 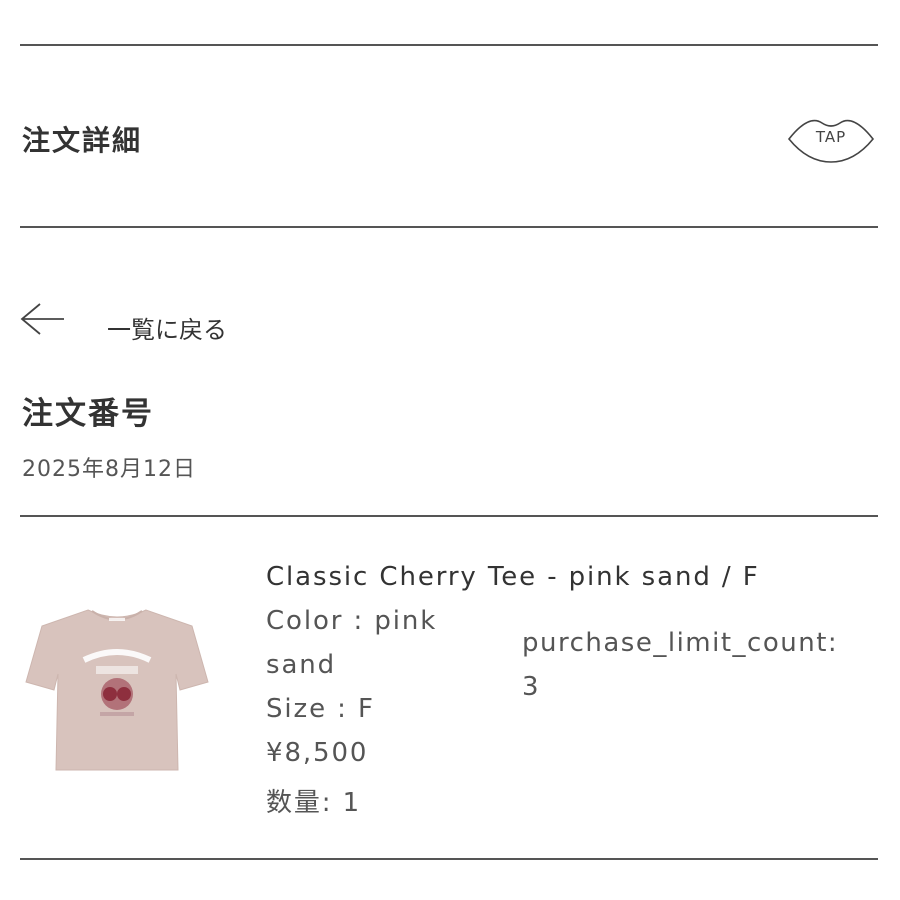 I want to click on purchase-limit-label: purchase_limit_count:, so click(x=680, y=643).